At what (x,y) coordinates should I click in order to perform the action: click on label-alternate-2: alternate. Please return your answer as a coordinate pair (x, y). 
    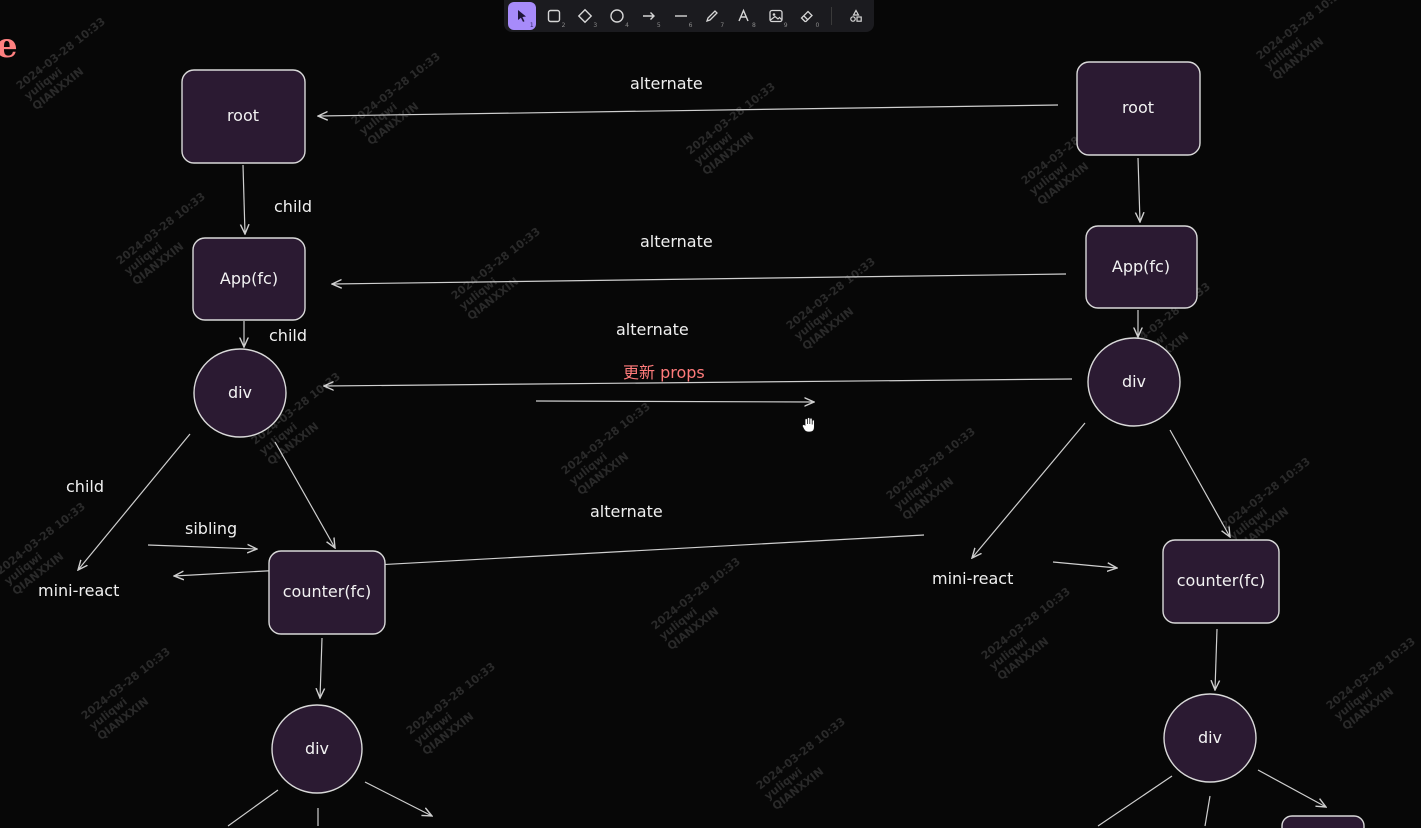
    Looking at the image, I should click on (676, 241).